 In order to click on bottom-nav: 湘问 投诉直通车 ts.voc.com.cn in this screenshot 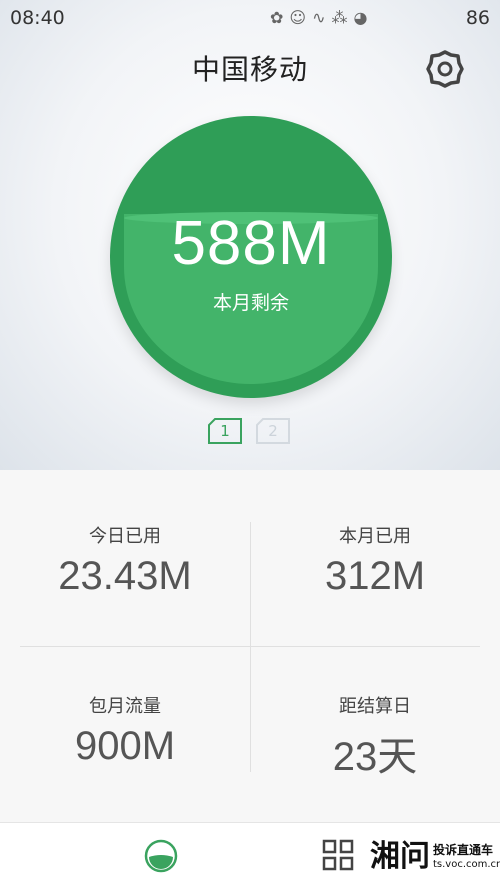, I will do `click(250, 855)`.